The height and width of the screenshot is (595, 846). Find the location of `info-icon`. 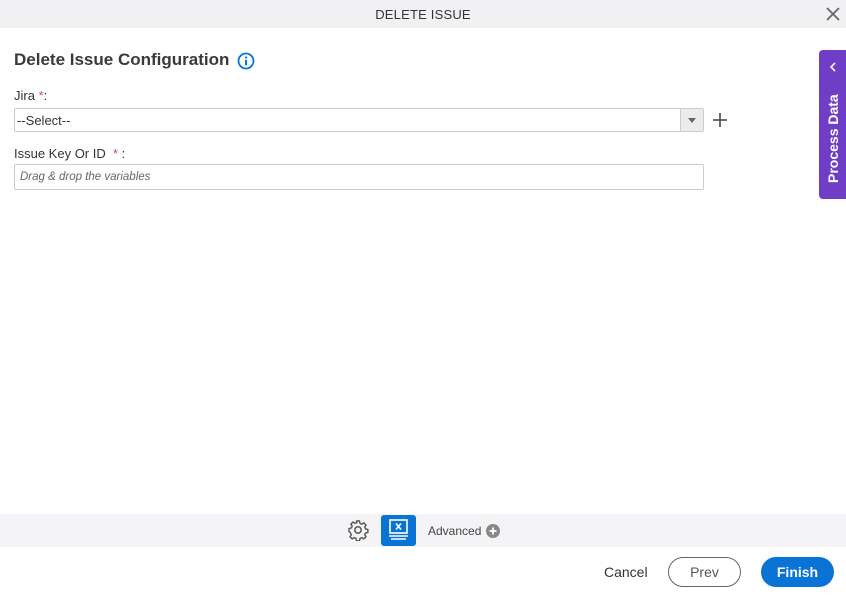

info-icon is located at coordinates (246, 61).